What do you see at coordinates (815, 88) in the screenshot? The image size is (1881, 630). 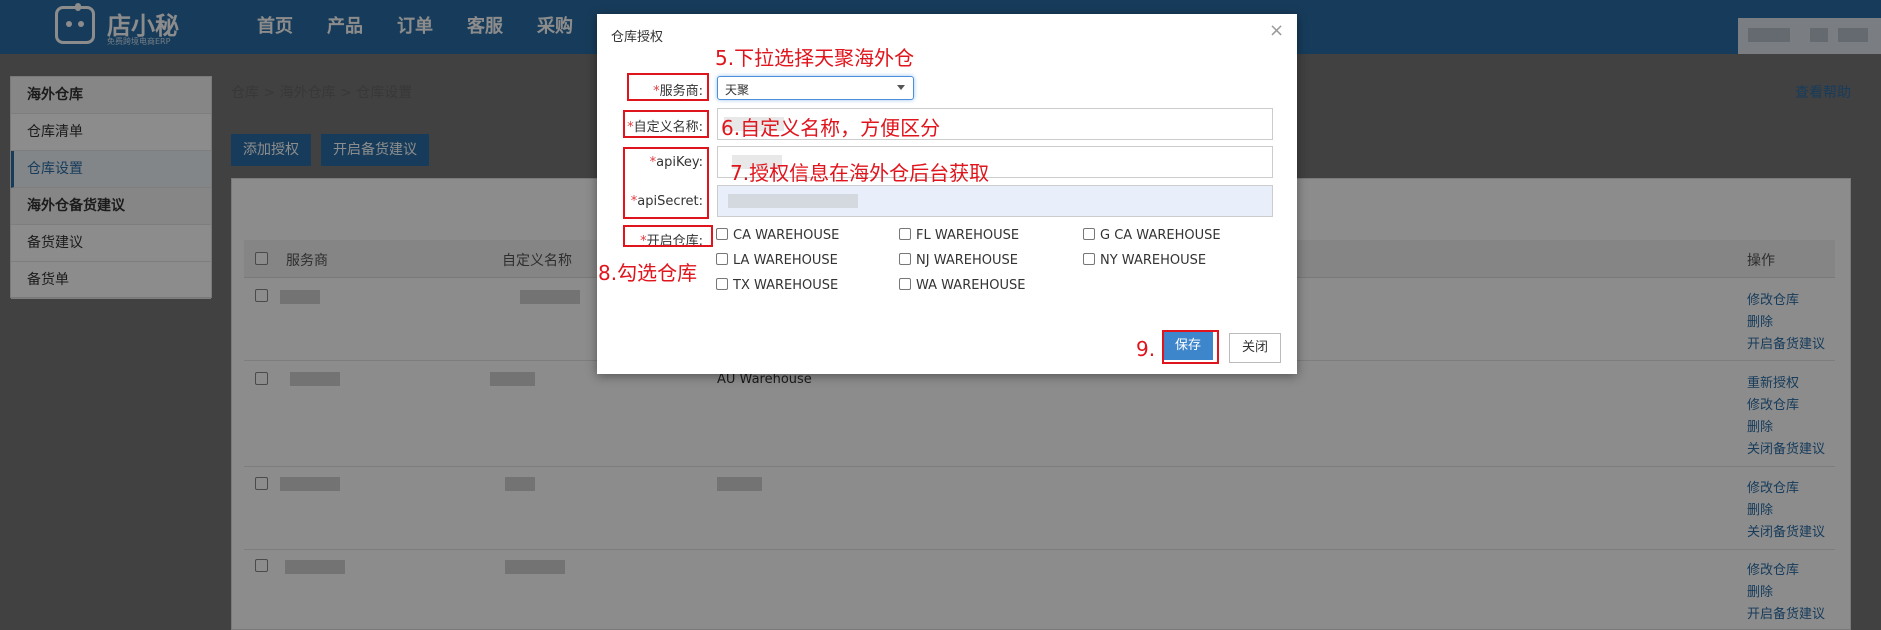 I see `provider-select: 天聚` at bounding box center [815, 88].